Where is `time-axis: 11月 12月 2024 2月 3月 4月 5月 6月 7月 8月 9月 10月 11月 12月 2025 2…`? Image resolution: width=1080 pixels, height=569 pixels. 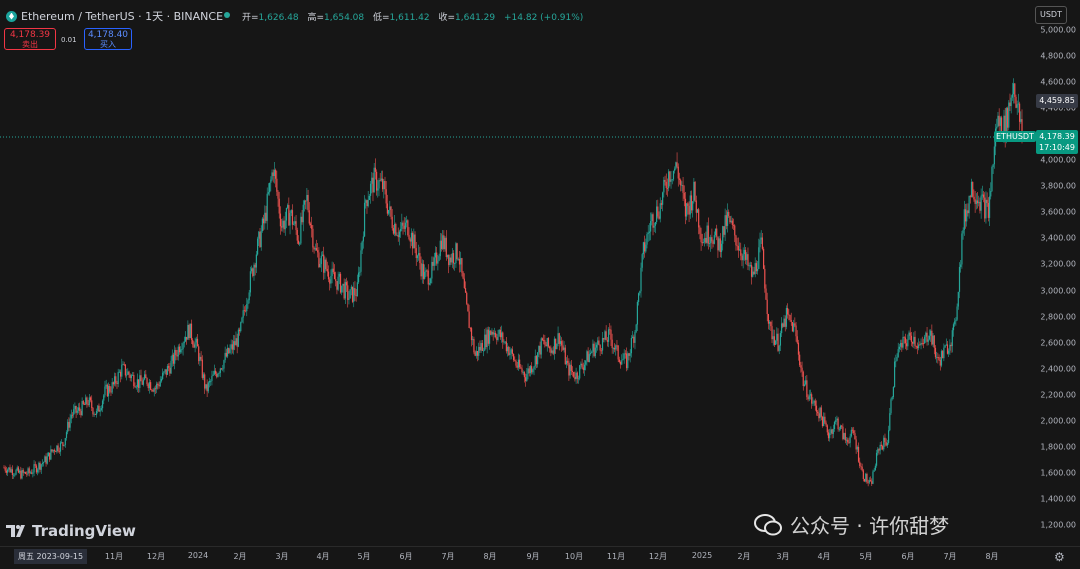
time-axis: 11月 12月 2024 2月 3月 4月 5月 6月 7月 8月 9月 10月 11月 12月 2025 2… is located at coordinates (540, 557).